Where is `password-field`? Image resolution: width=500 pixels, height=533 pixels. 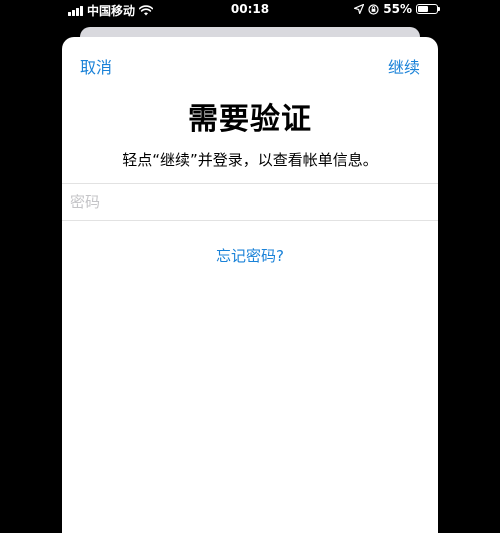
password-field is located at coordinates (245, 202).